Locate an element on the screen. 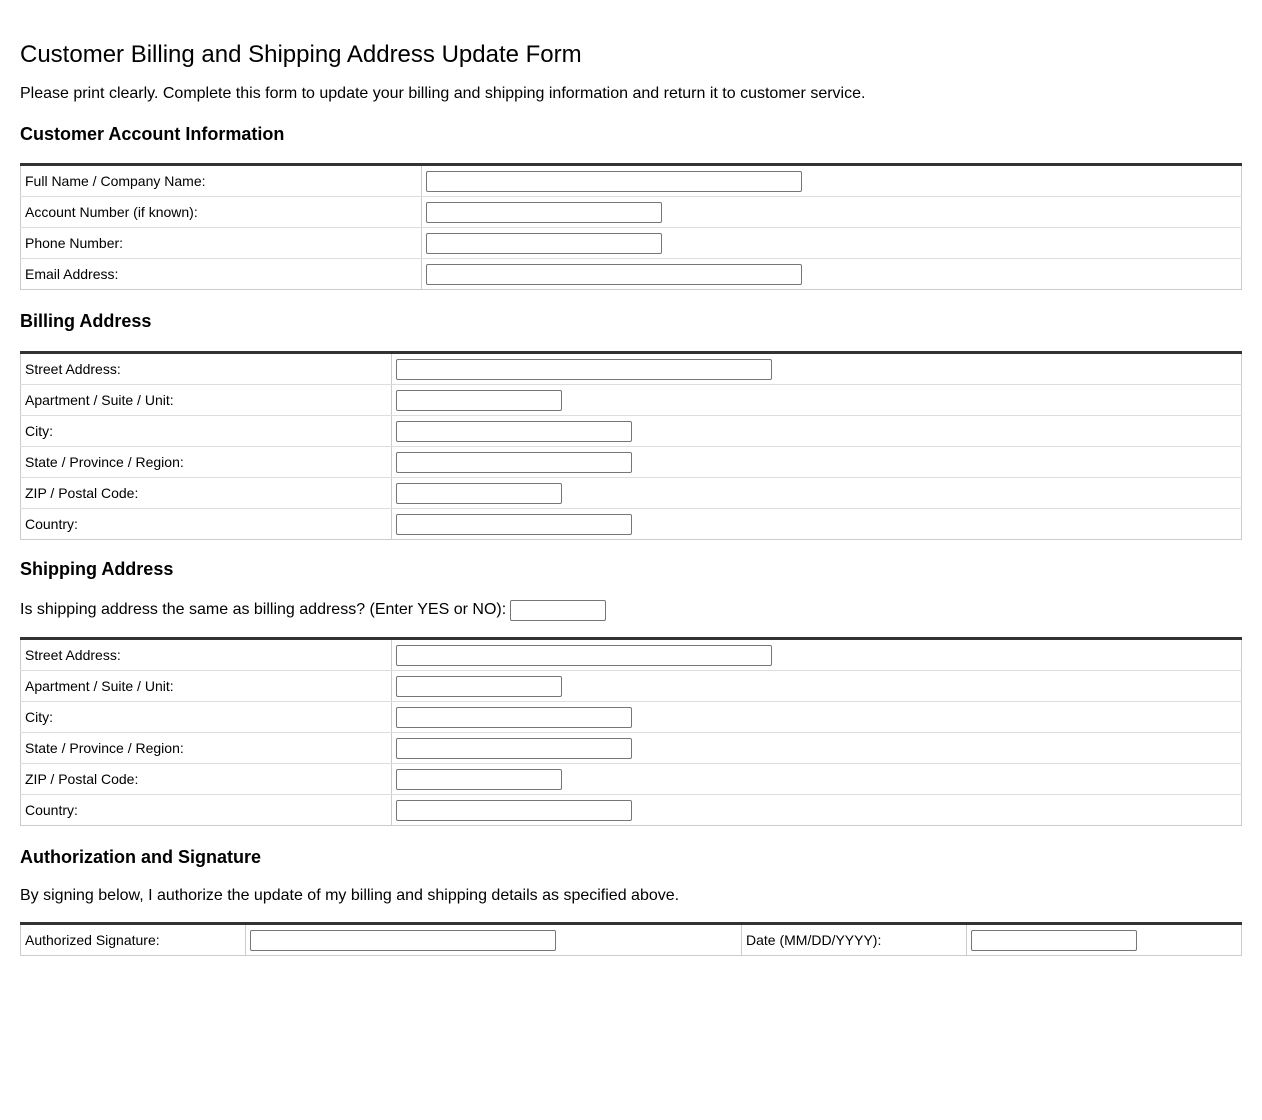 Image resolution: width=1262 pixels, height=1120 pixels. date-cell is located at coordinates (1104, 940).